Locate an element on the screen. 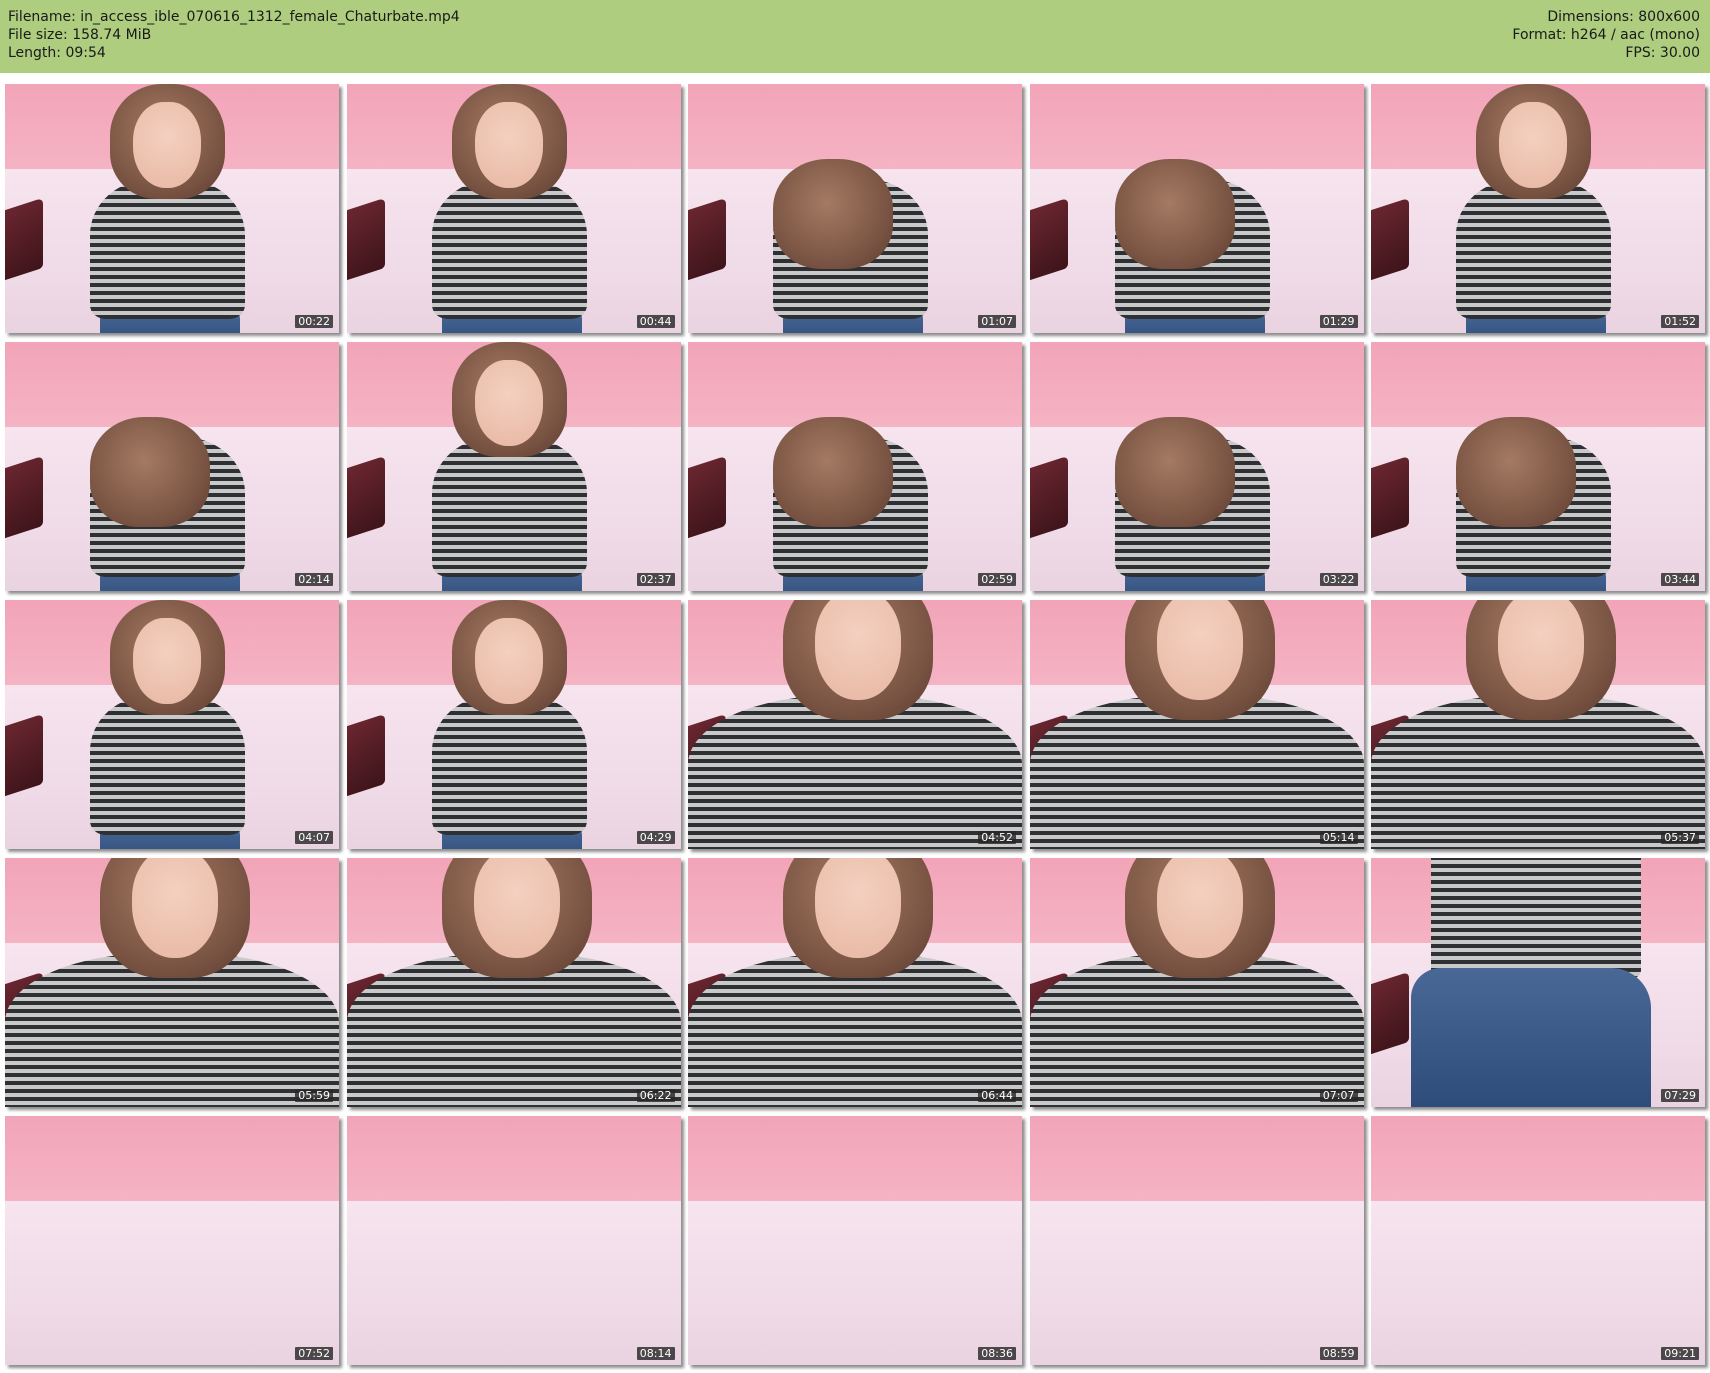  video-thumbnail: 04:29 is located at coordinates (513, 724).